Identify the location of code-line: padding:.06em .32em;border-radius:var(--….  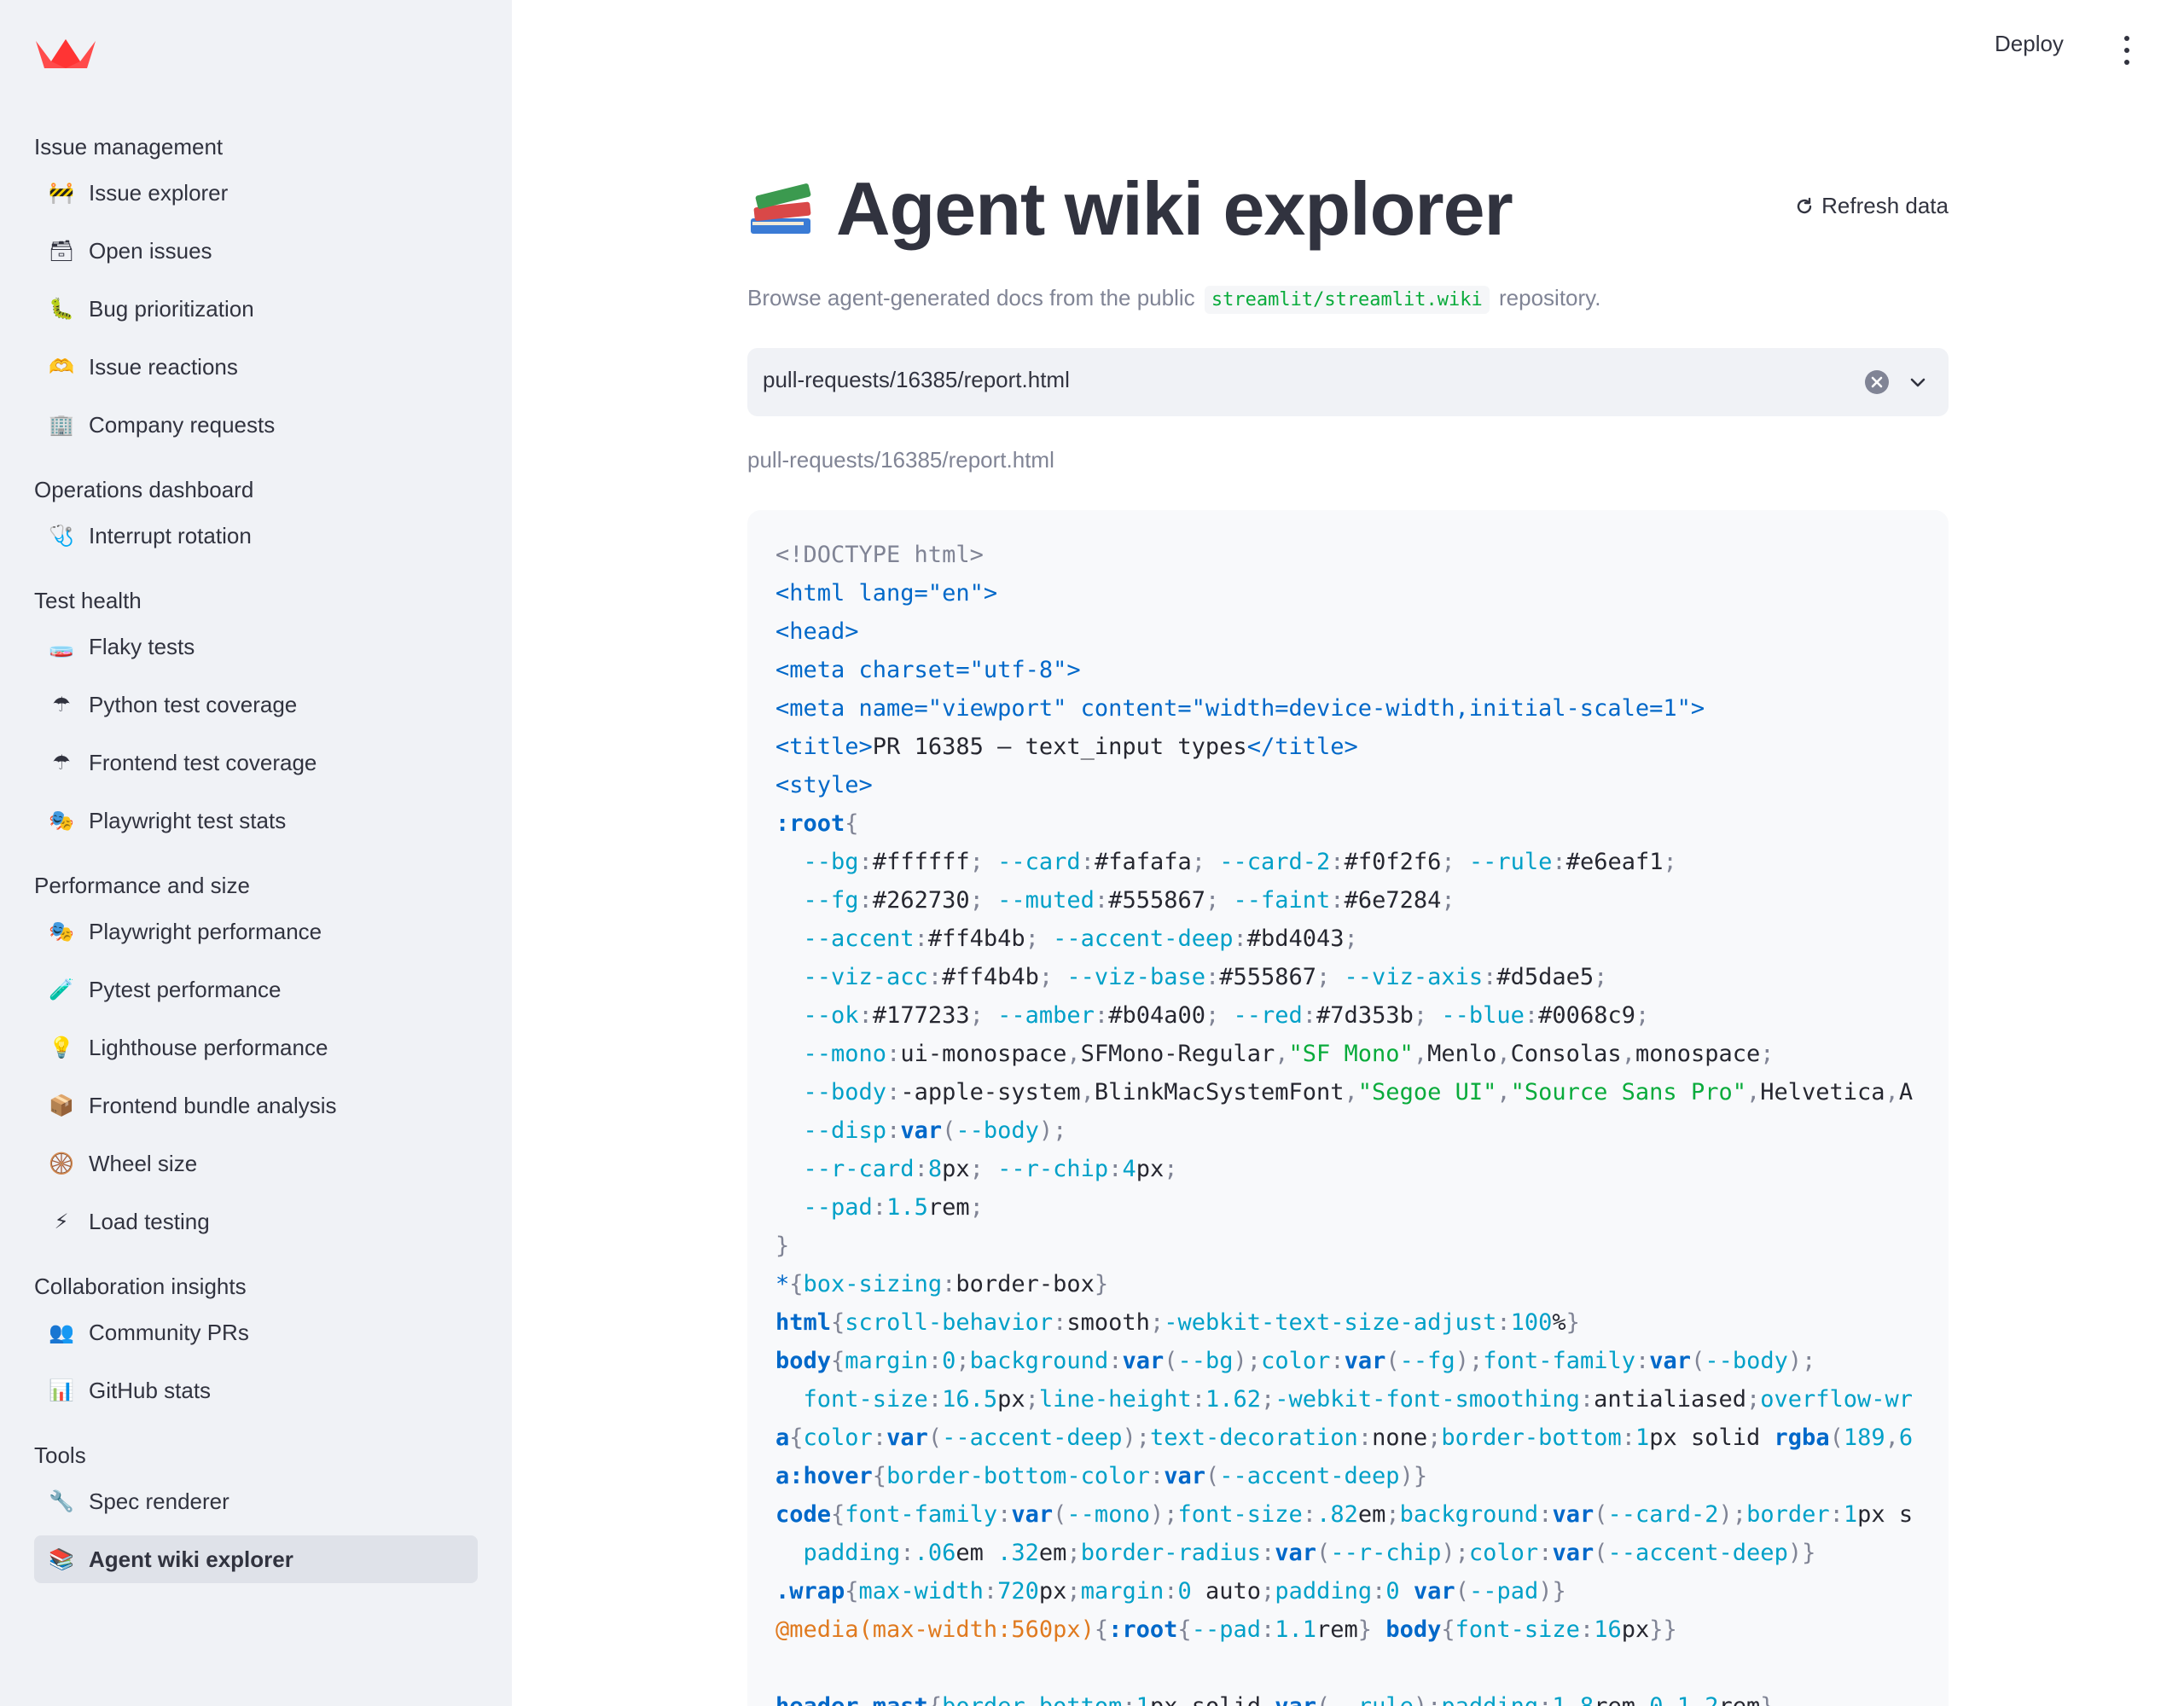
(1362, 1553).